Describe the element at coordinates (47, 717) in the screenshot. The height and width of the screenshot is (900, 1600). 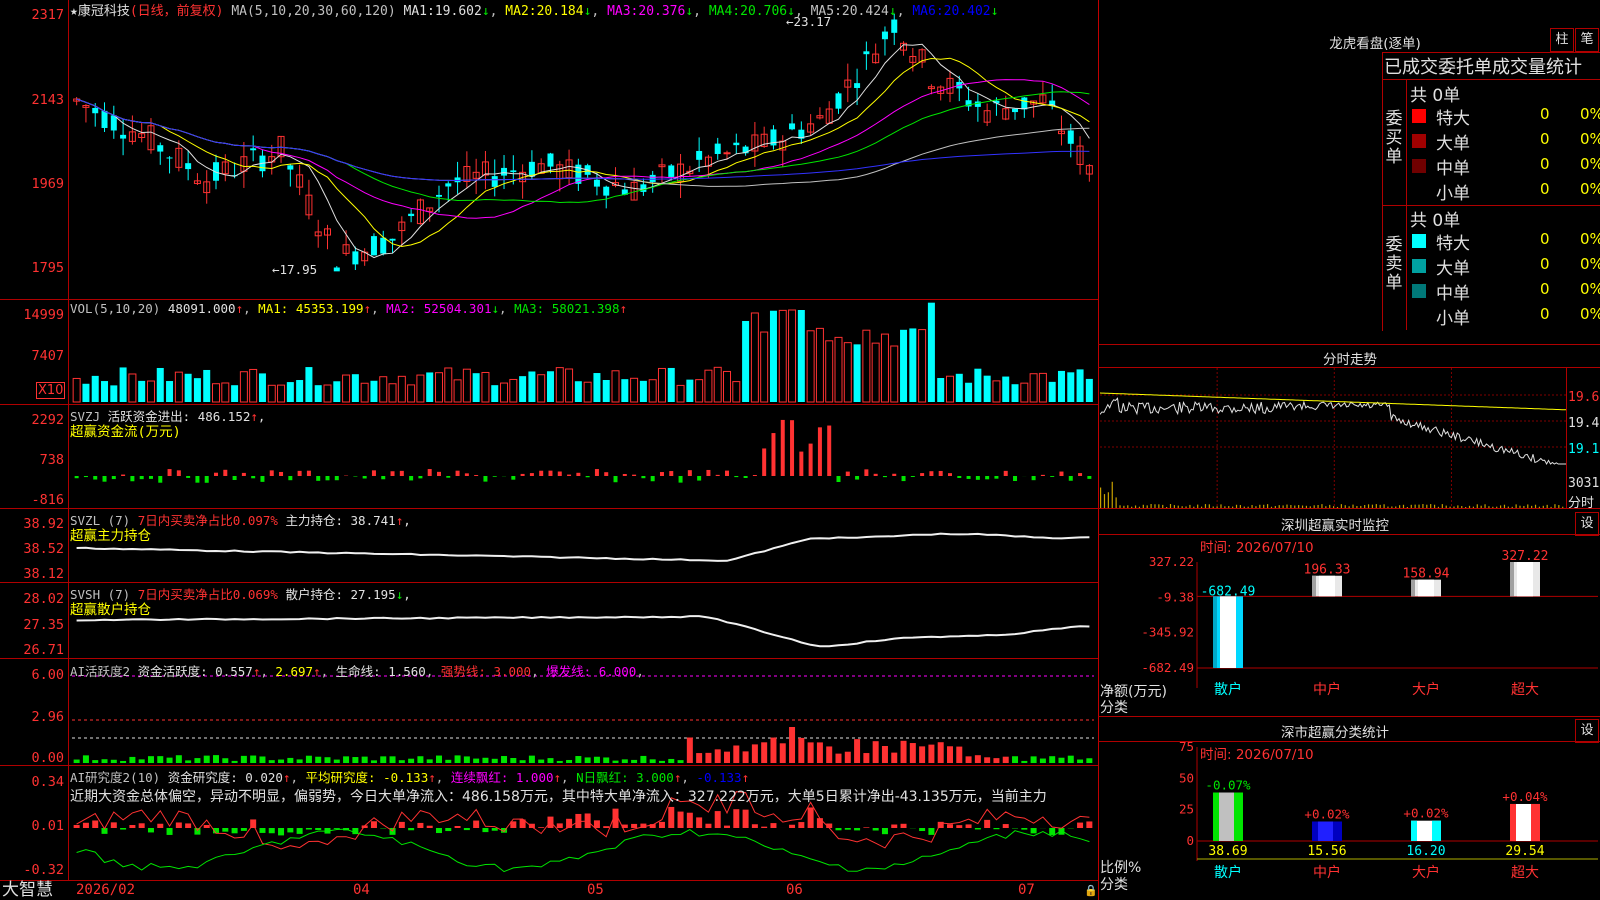
I see `ai-active-tick: 2.96` at that location.